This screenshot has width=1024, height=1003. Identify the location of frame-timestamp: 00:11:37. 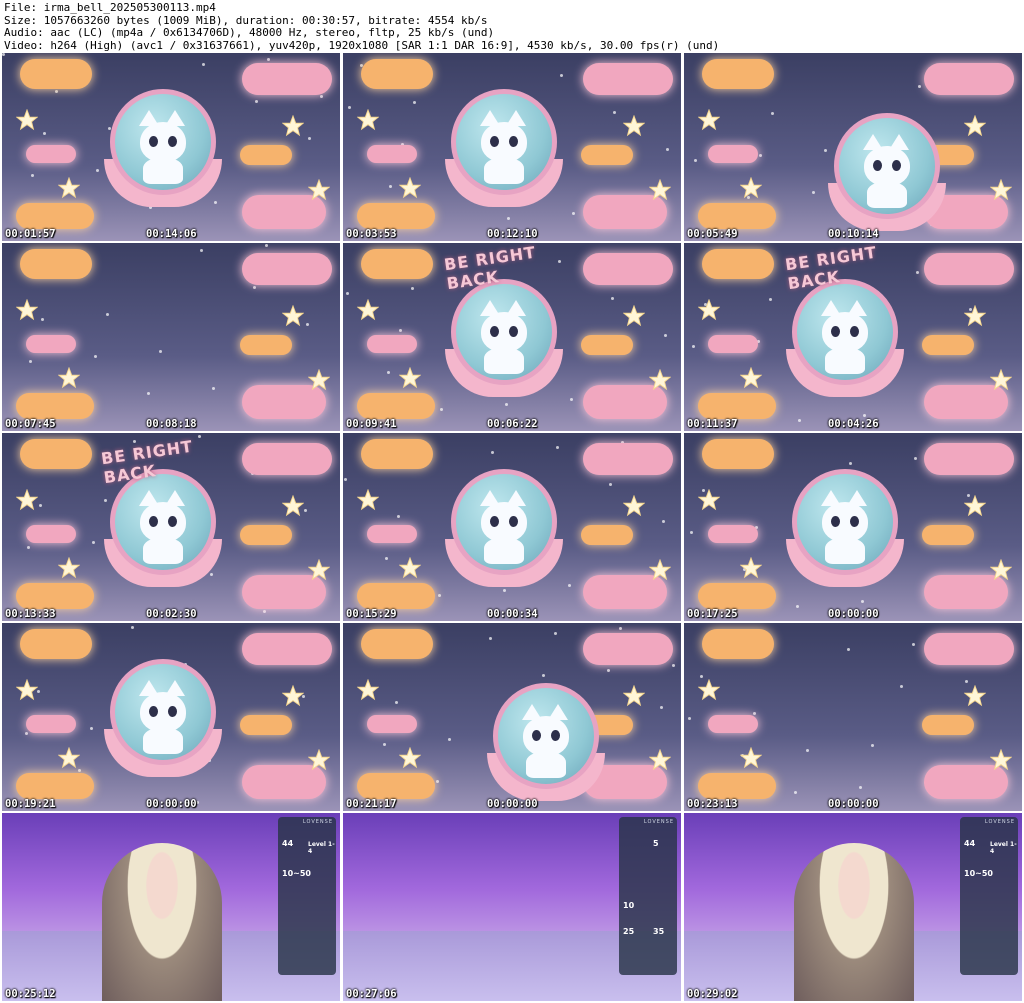
(712, 424).